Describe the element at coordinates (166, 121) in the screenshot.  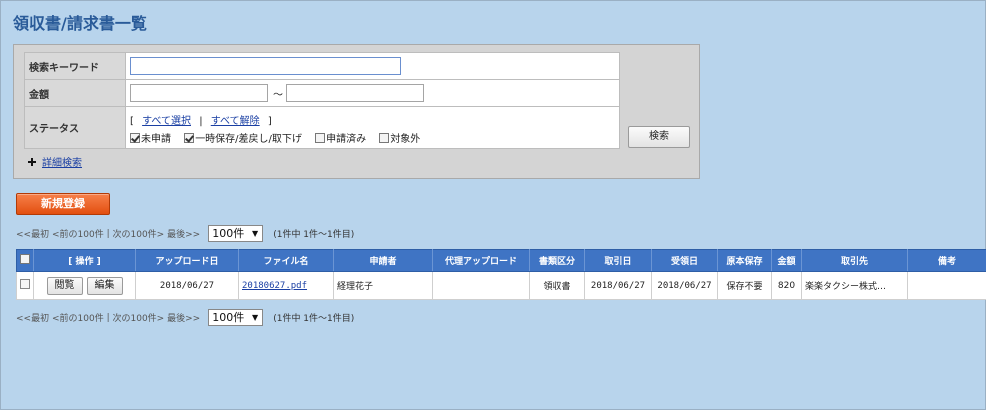
I see `select-all-link: すべて選択` at that location.